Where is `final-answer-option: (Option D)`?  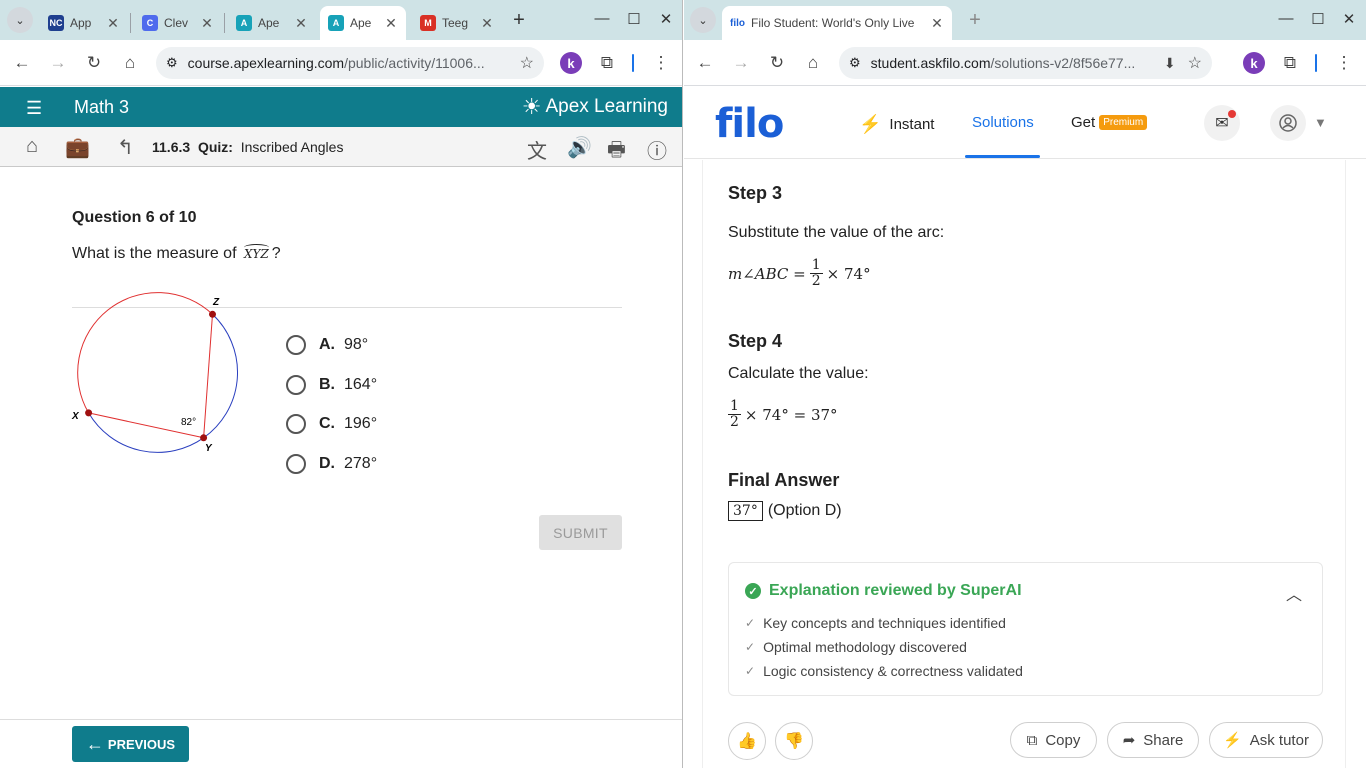 final-answer-option: (Option D) is located at coordinates (804, 510).